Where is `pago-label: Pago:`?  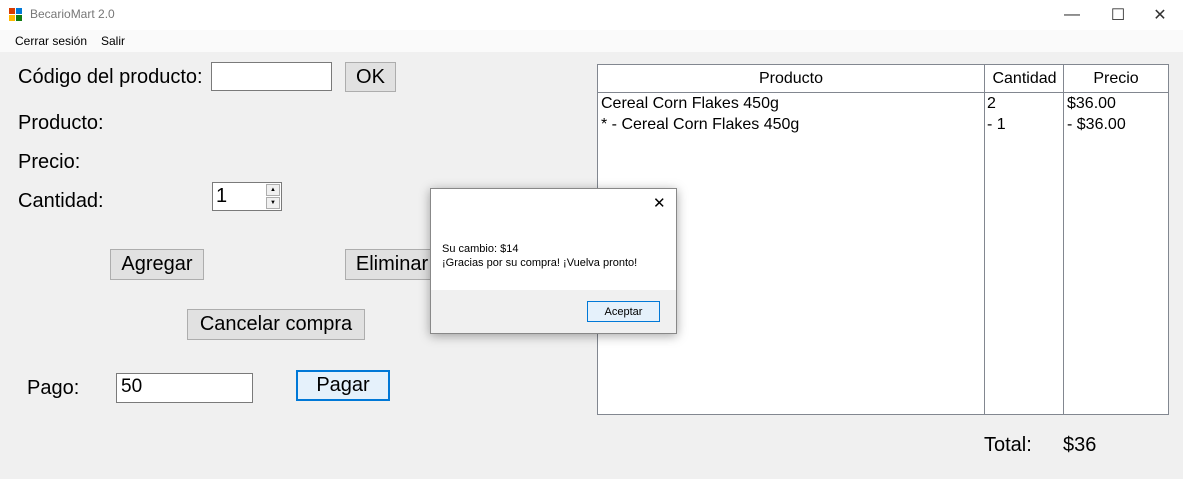
pago-label: Pago: is located at coordinates (53, 388).